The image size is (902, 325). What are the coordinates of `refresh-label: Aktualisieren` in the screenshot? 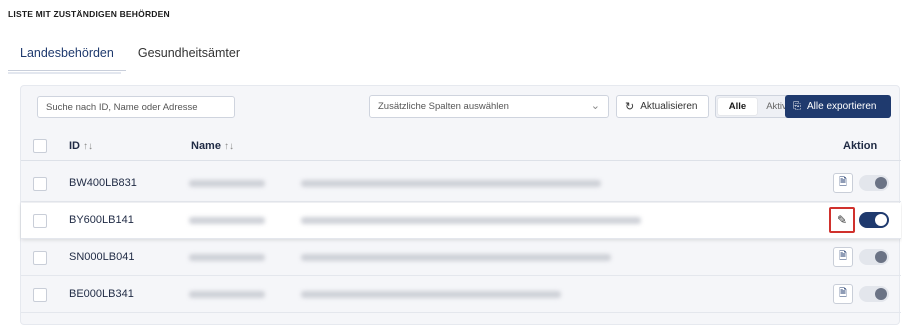 It's located at (669, 106).